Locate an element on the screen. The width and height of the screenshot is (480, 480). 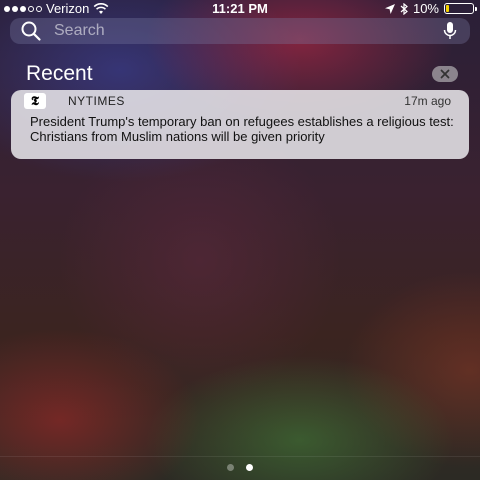
status-right: 10% is located at coordinates (430, 8).